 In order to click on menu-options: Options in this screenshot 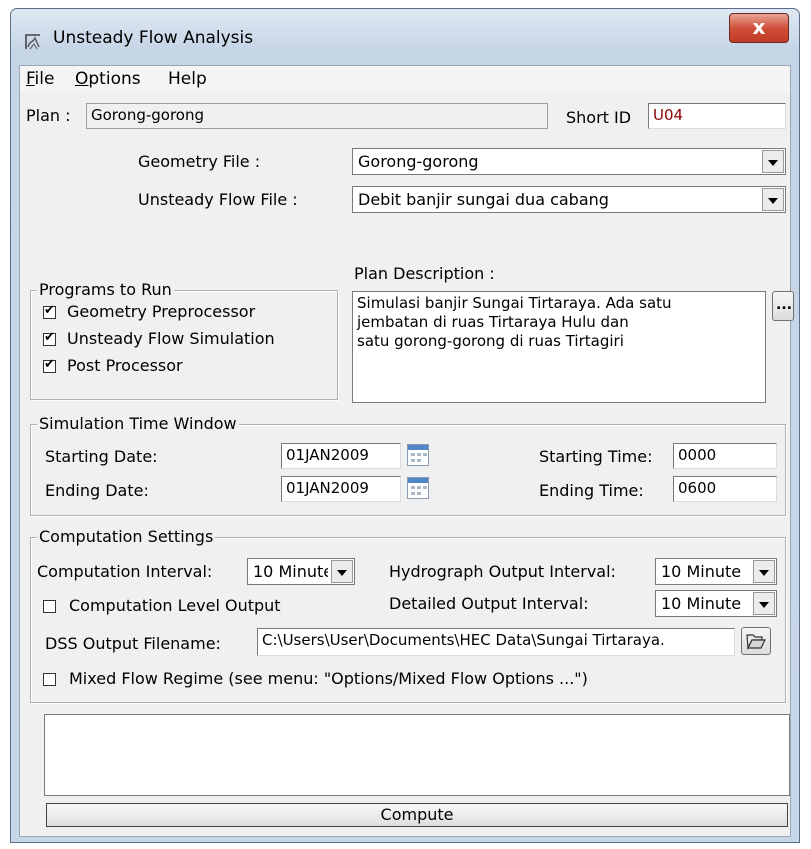, I will do `click(108, 79)`.